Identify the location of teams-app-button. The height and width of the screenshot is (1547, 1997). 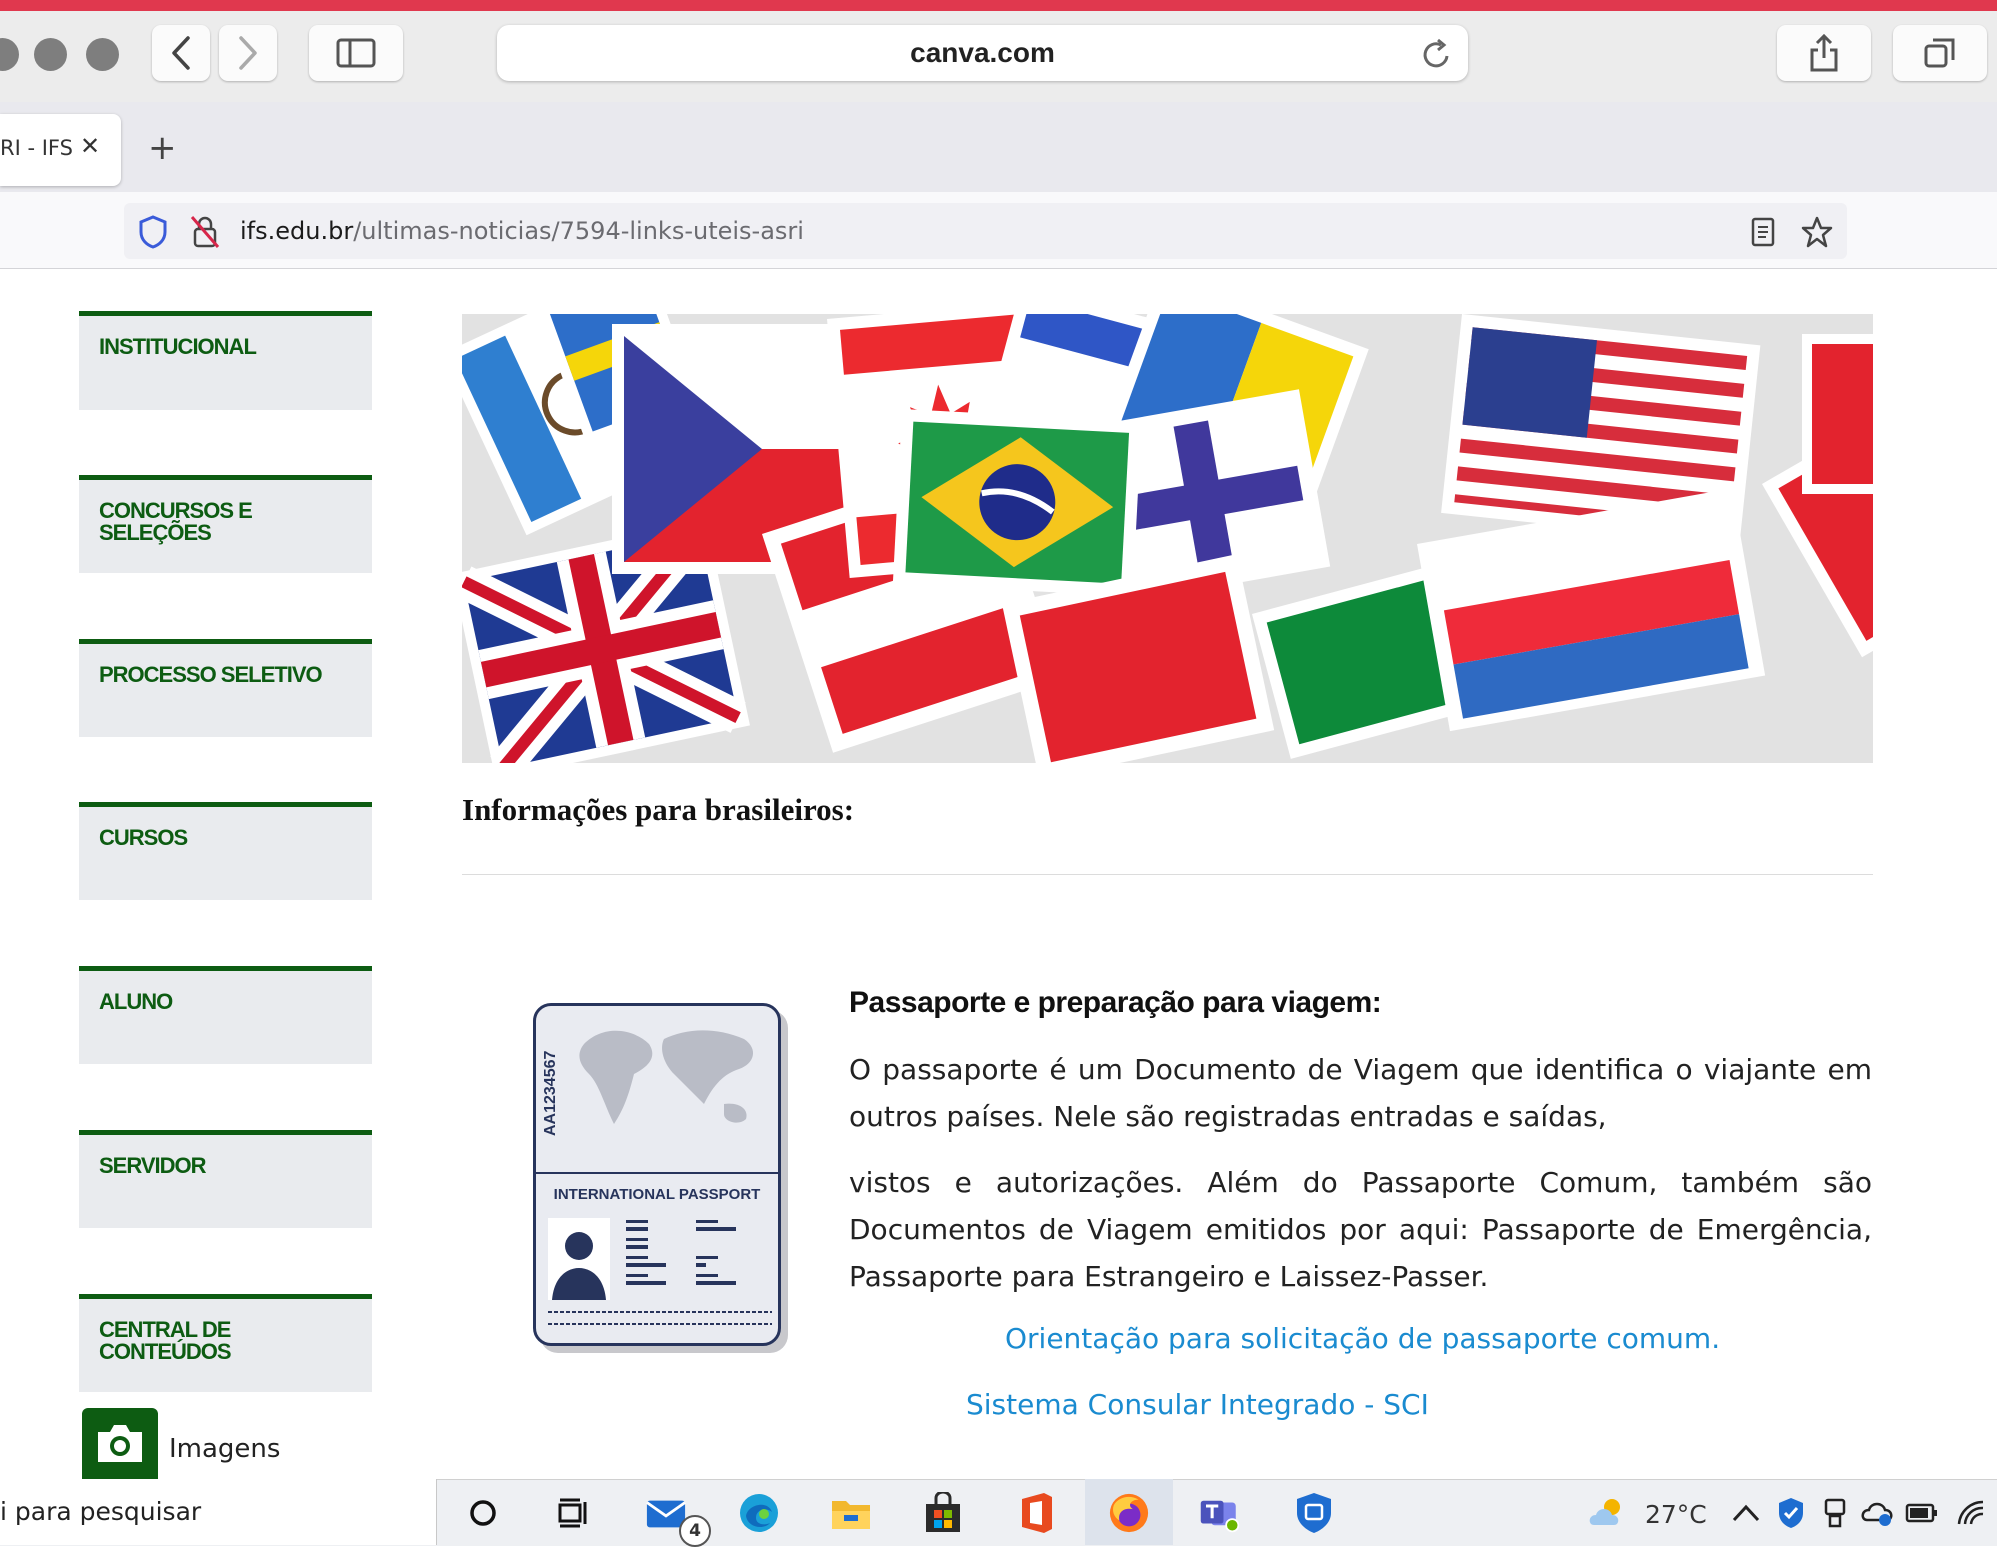
(1220, 1513).